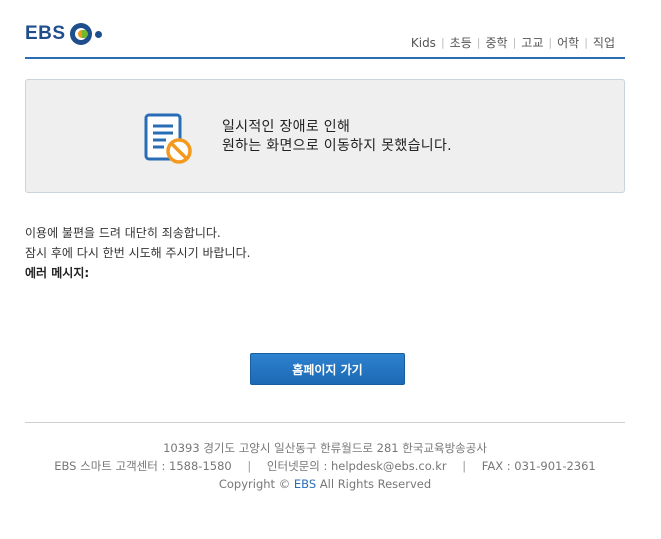 This screenshot has height=539, width=661. Describe the element at coordinates (568, 42) in the screenshot. I see `nav-item-language: 어학` at that location.